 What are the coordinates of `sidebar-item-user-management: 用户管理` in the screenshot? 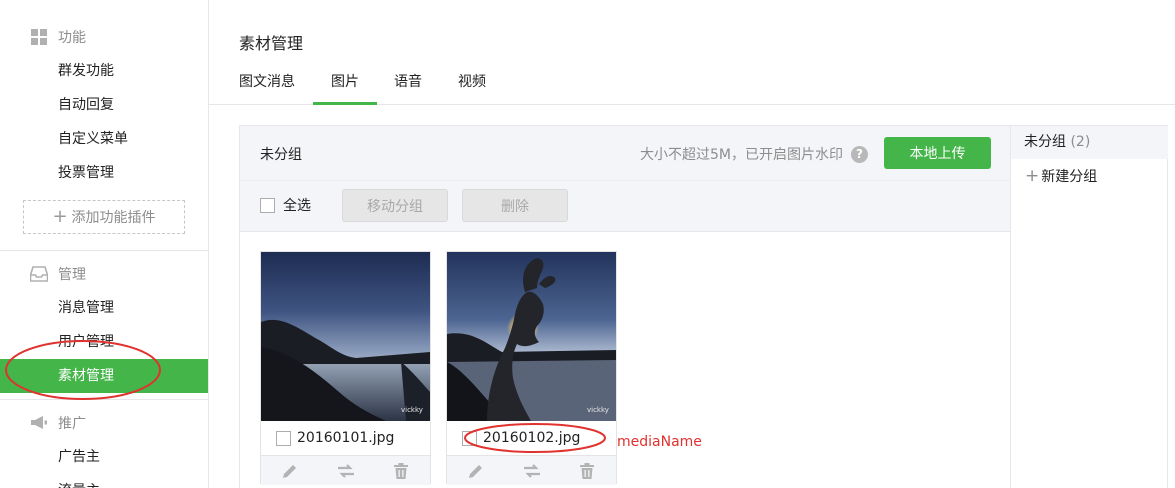 It's located at (104, 342).